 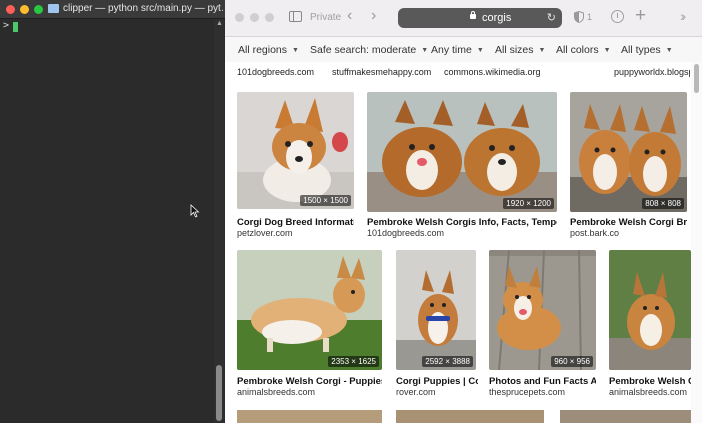 I want to click on sidebar-toggle-icon, so click(x=295, y=16).